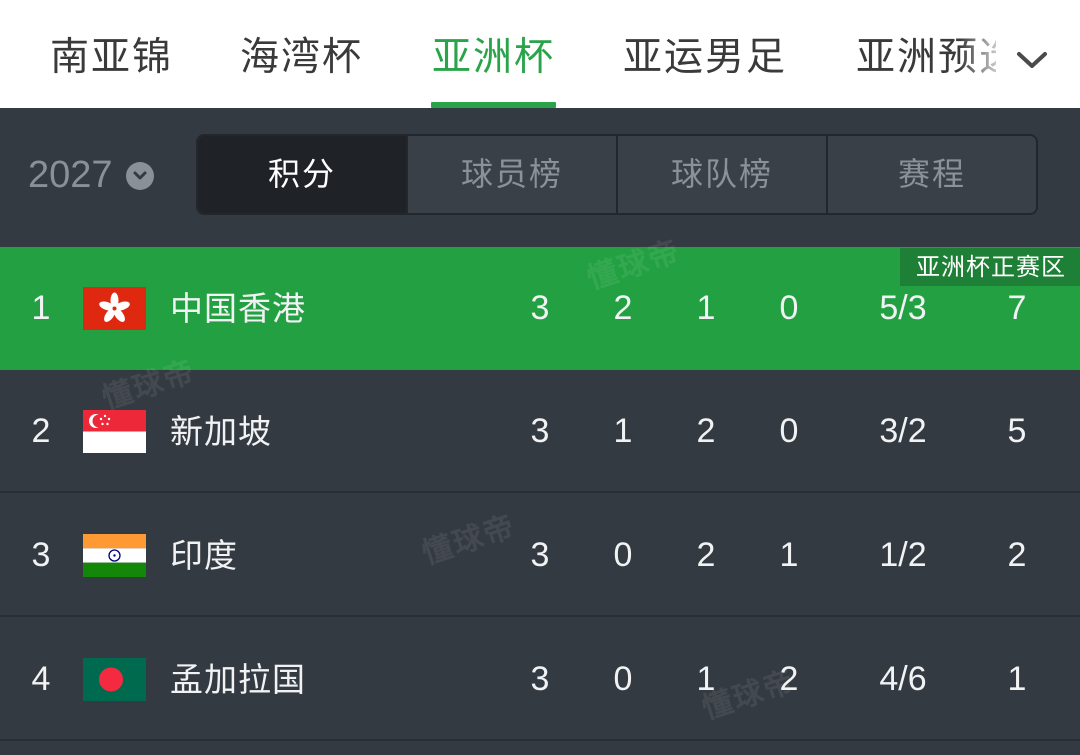 This screenshot has width=1080, height=755. What do you see at coordinates (903, 555) in the screenshot?
I see `goals: 1/2` at bounding box center [903, 555].